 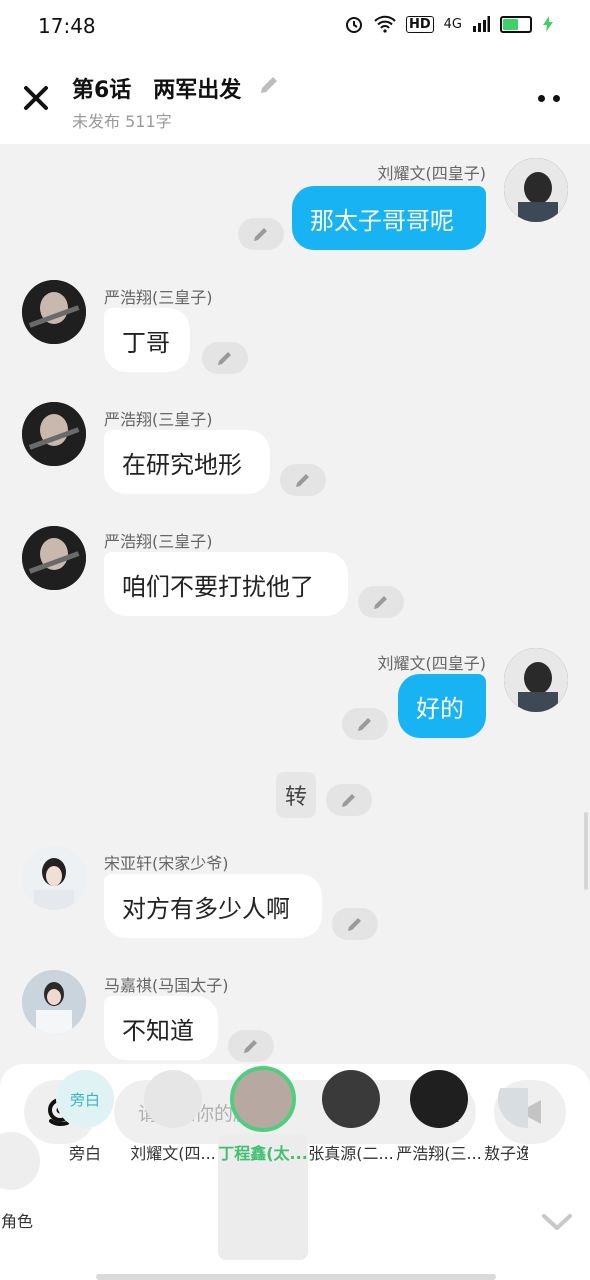 I want to click on role-item-add: 角色, so click(x=20, y=1194).